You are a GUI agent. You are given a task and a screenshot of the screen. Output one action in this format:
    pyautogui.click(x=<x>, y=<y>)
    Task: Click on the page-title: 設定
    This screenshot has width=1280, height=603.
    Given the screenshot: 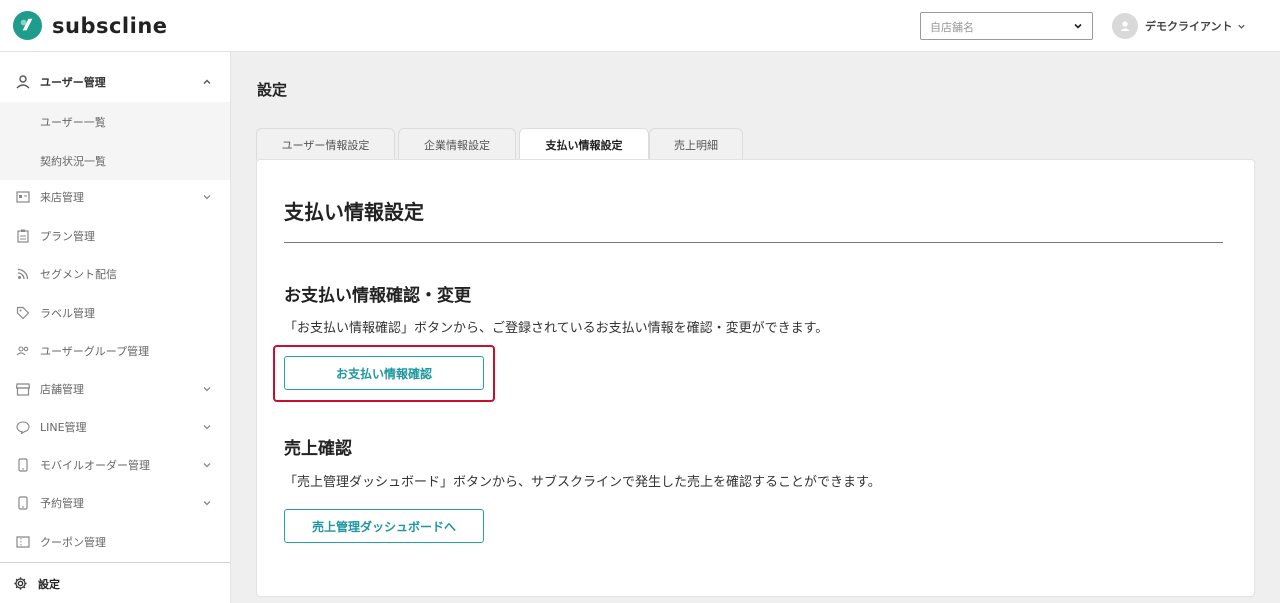 What is the action you would take?
    pyautogui.click(x=272, y=90)
    